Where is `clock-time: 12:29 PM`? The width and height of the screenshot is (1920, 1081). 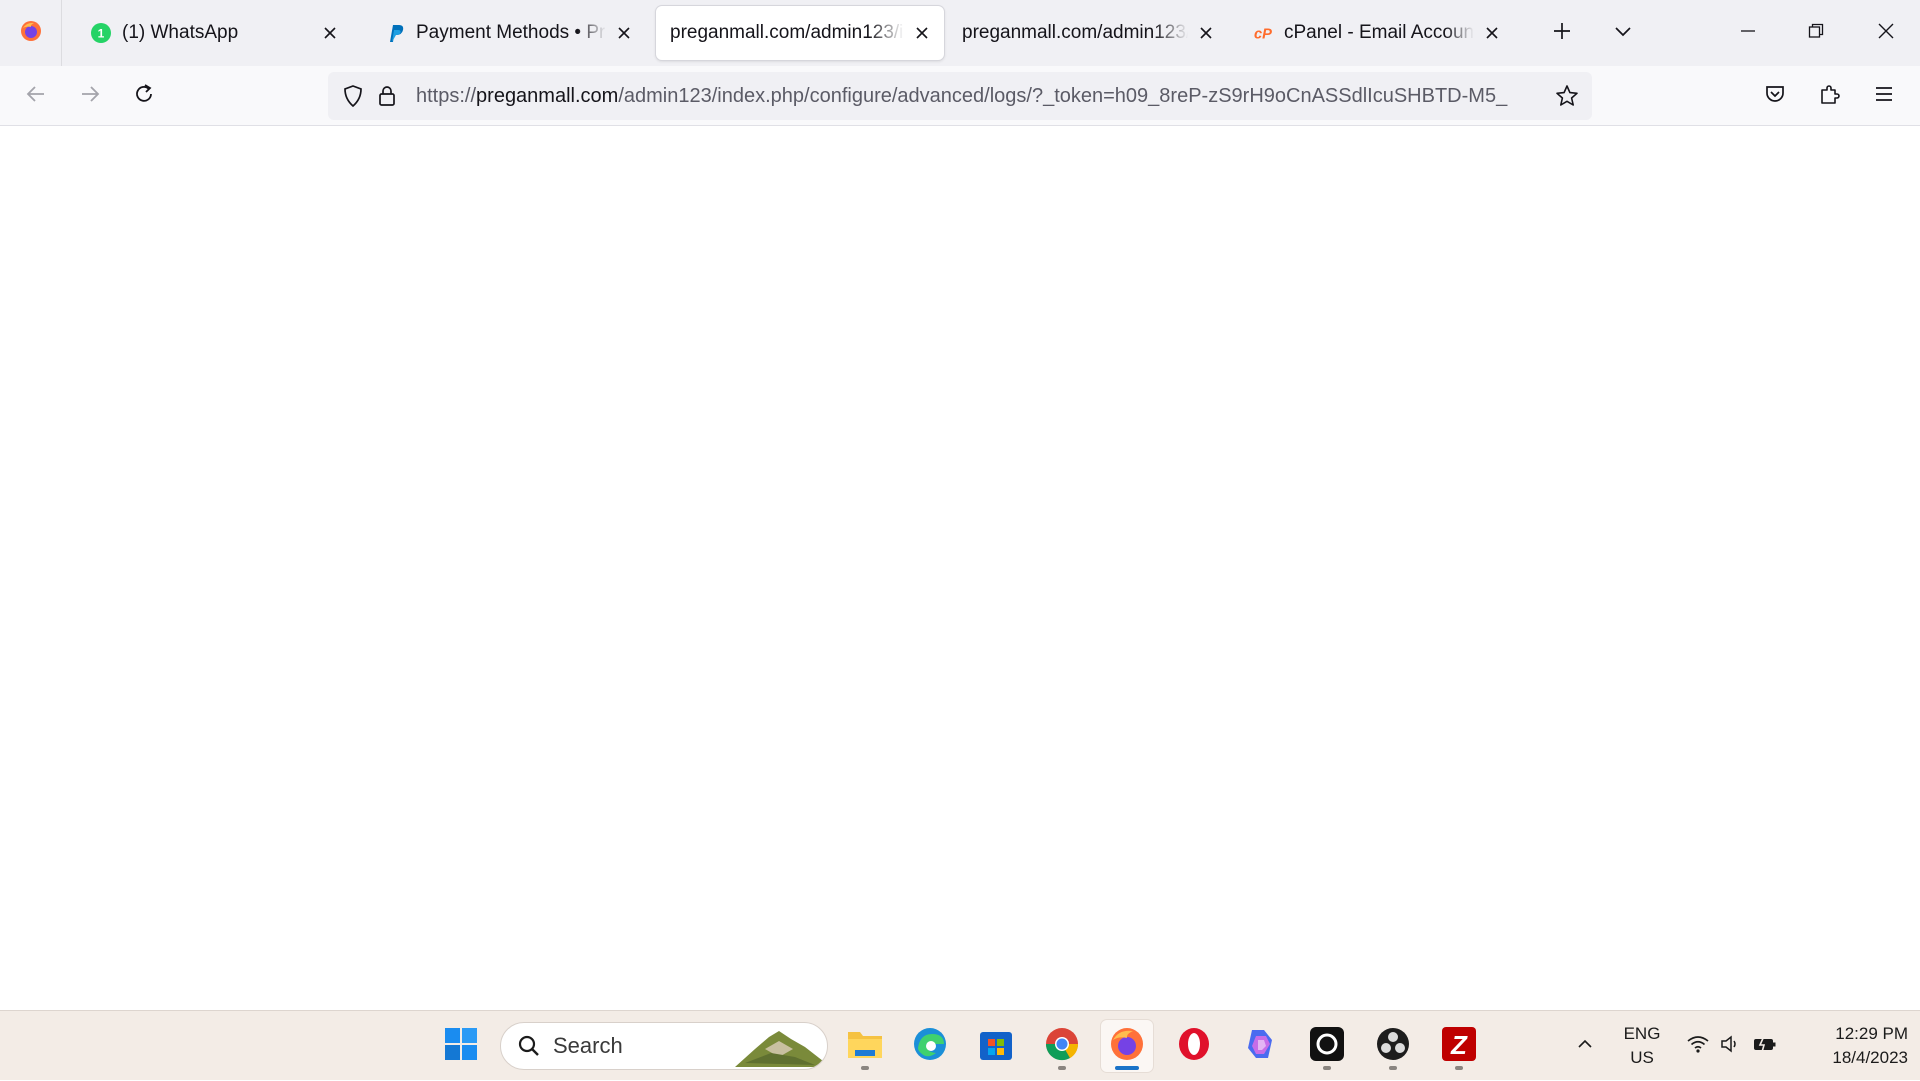 clock-time: 12:29 PM is located at coordinates (1871, 1033).